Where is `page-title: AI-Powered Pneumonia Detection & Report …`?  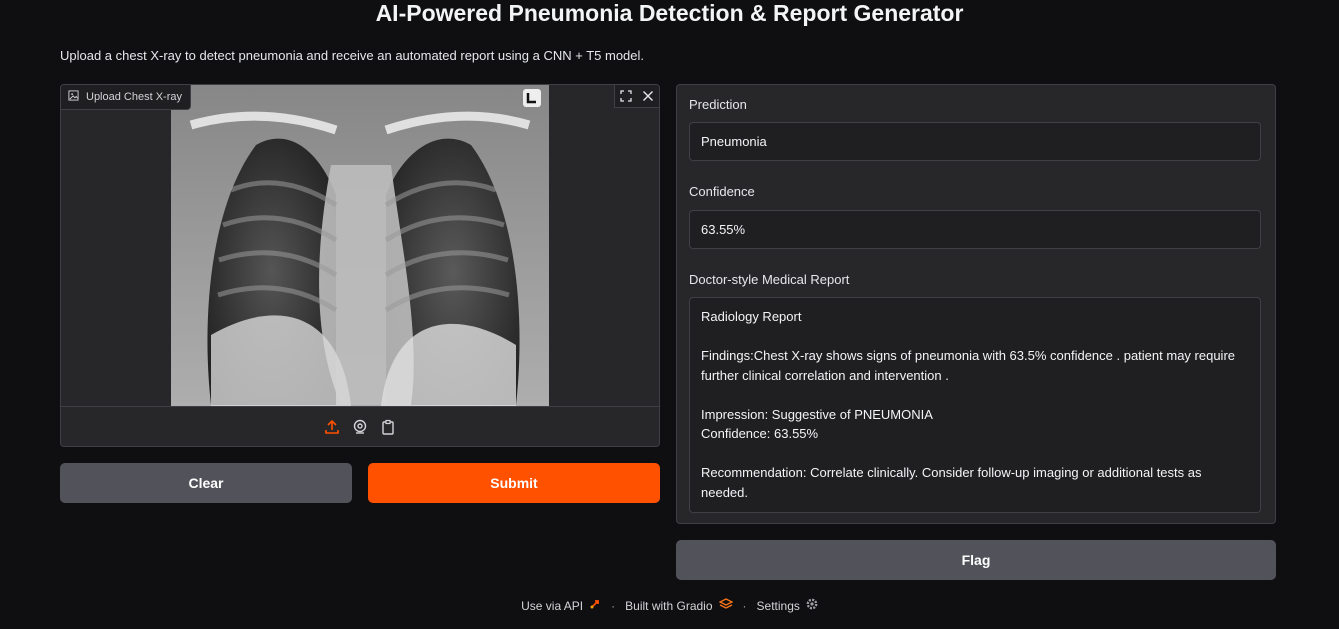
page-title: AI-Powered Pneumonia Detection & Report … is located at coordinates (669, 13).